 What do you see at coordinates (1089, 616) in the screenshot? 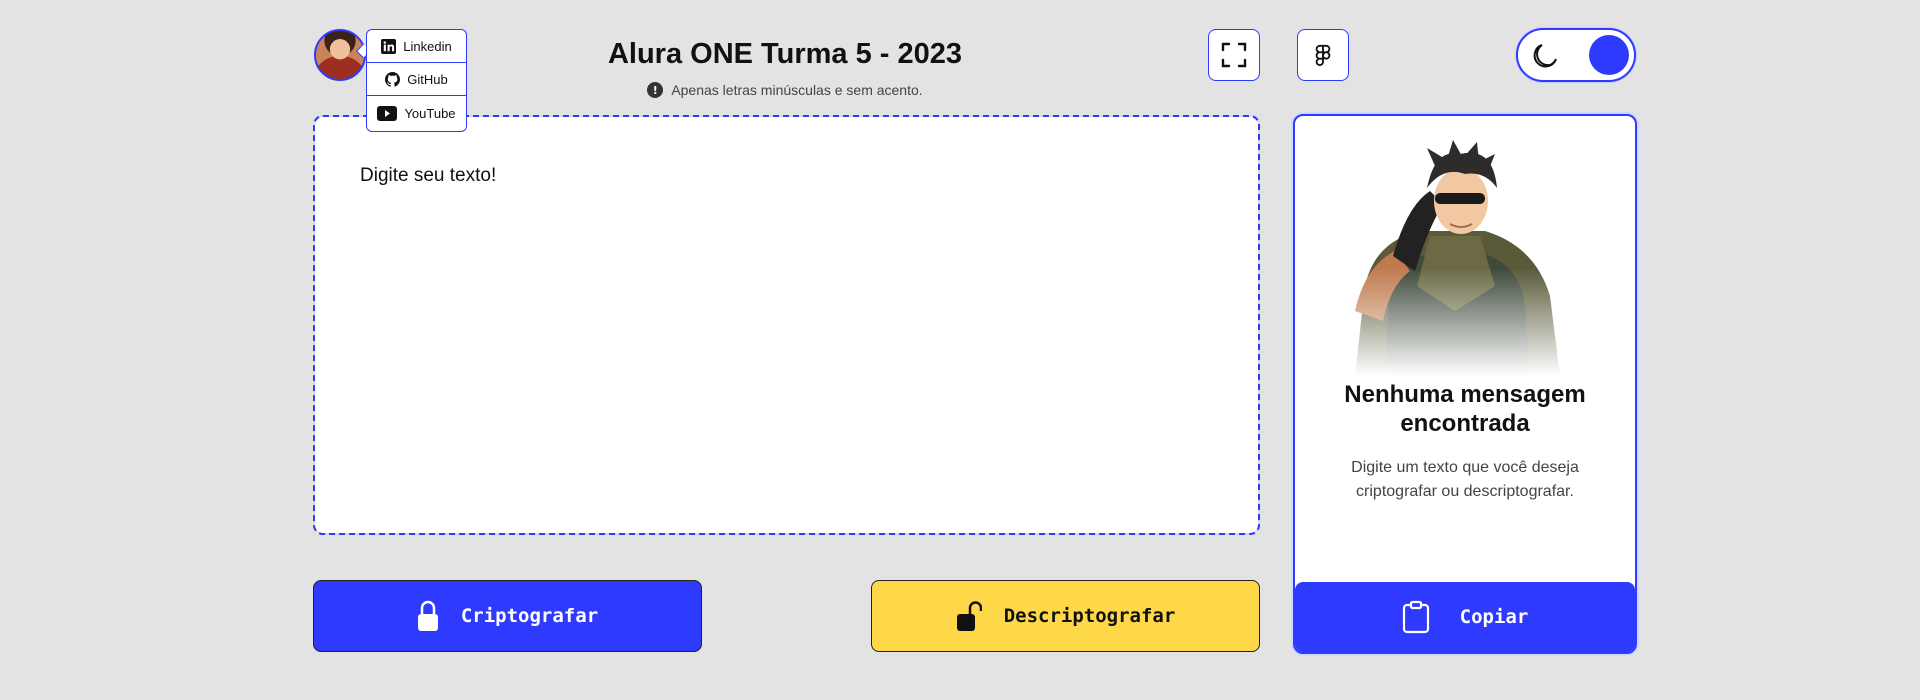
I see `decrypt-label: Descriptografar` at bounding box center [1089, 616].